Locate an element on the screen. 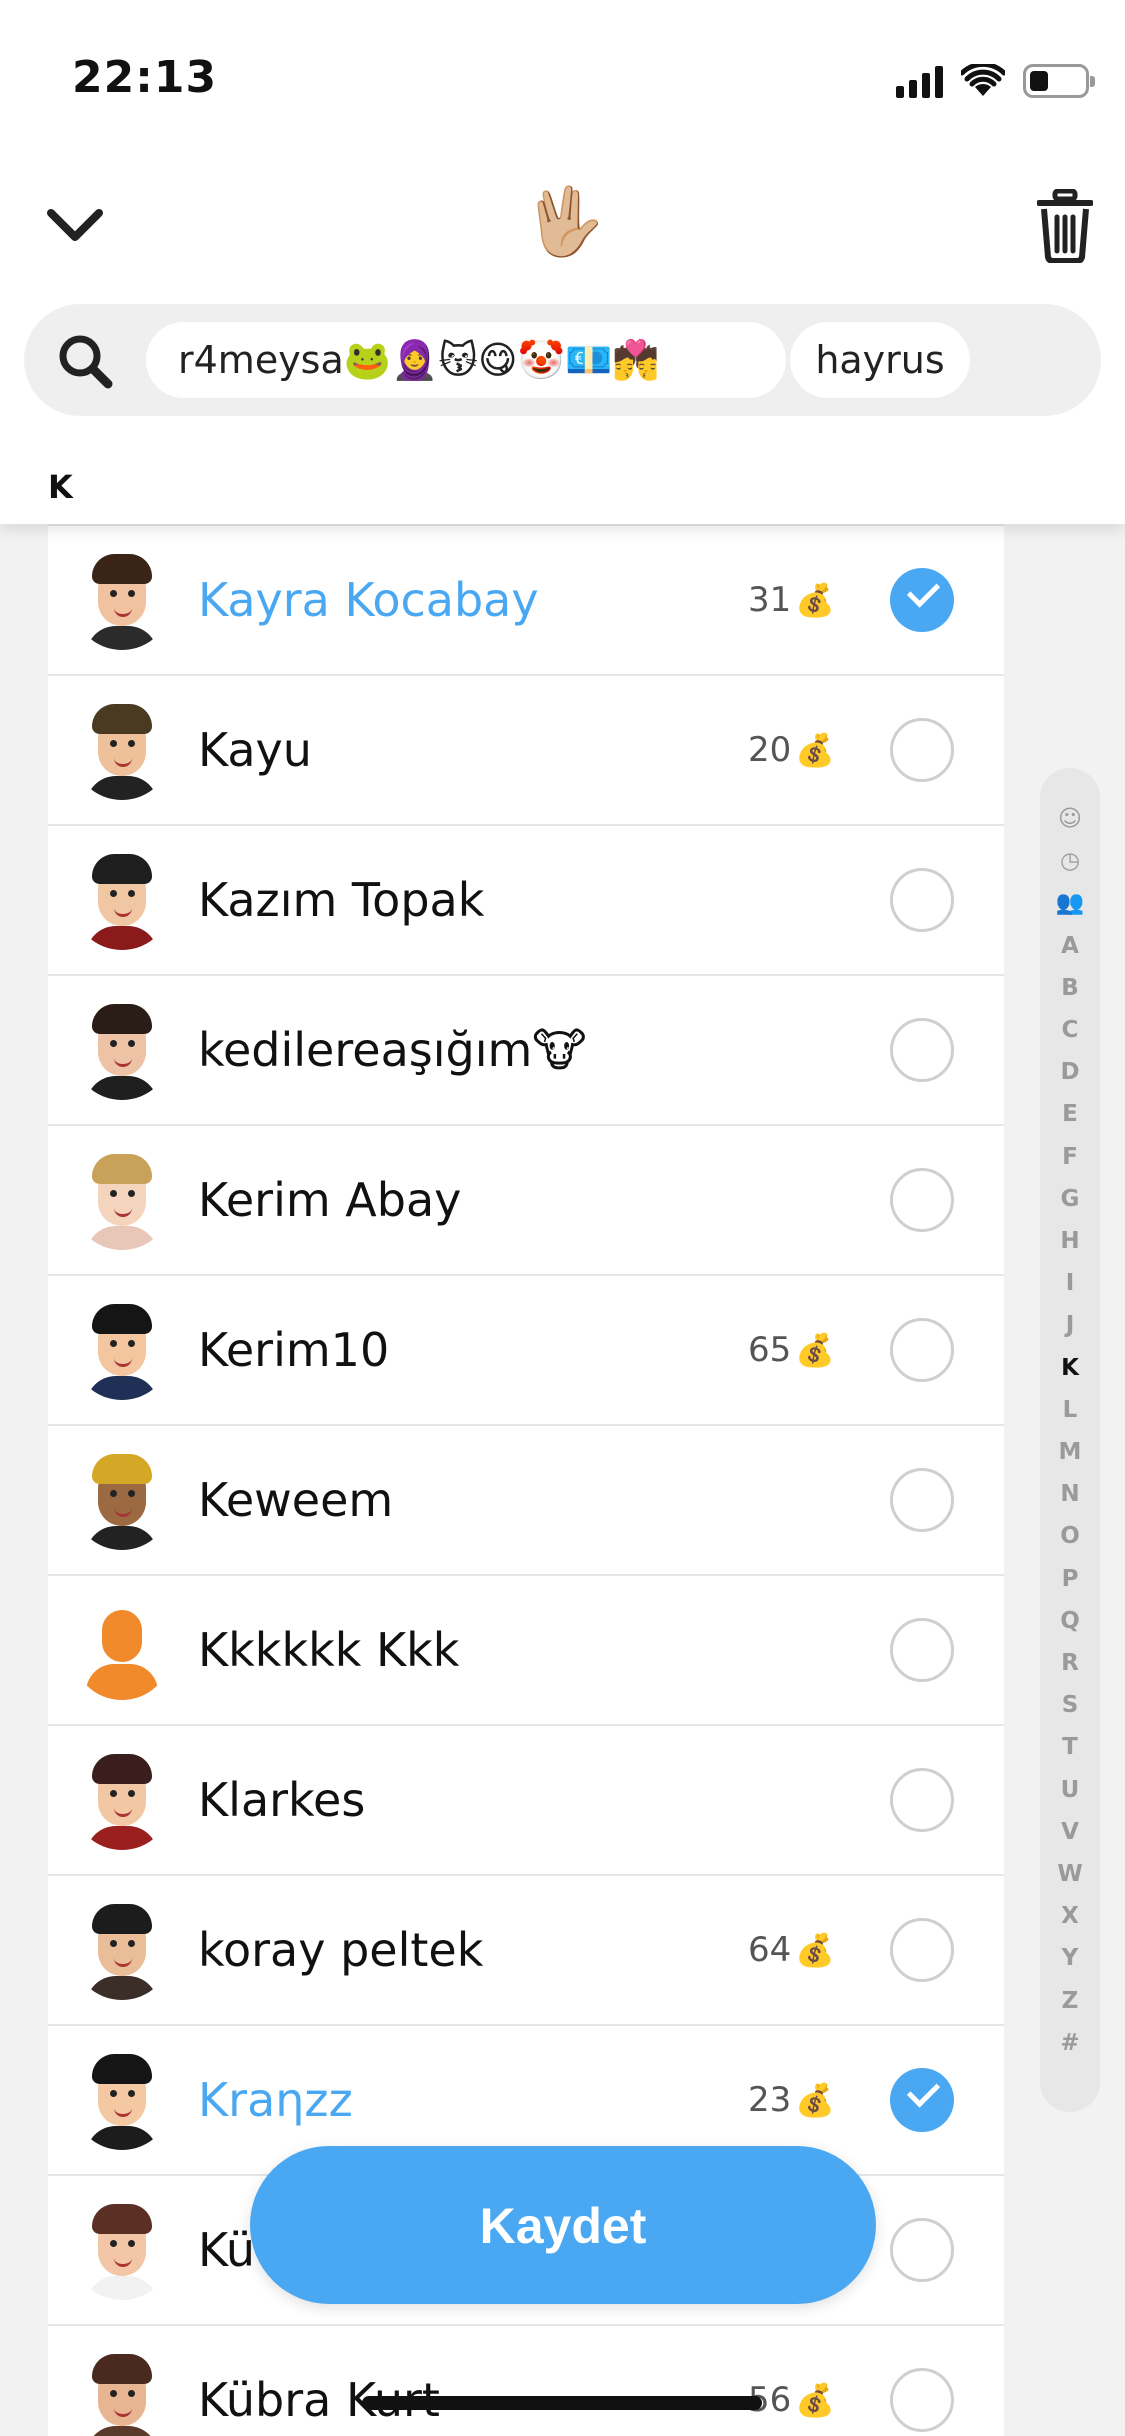 The width and height of the screenshot is (1125, 2436). index-letter: E is located at coordinates (1070, 1114).